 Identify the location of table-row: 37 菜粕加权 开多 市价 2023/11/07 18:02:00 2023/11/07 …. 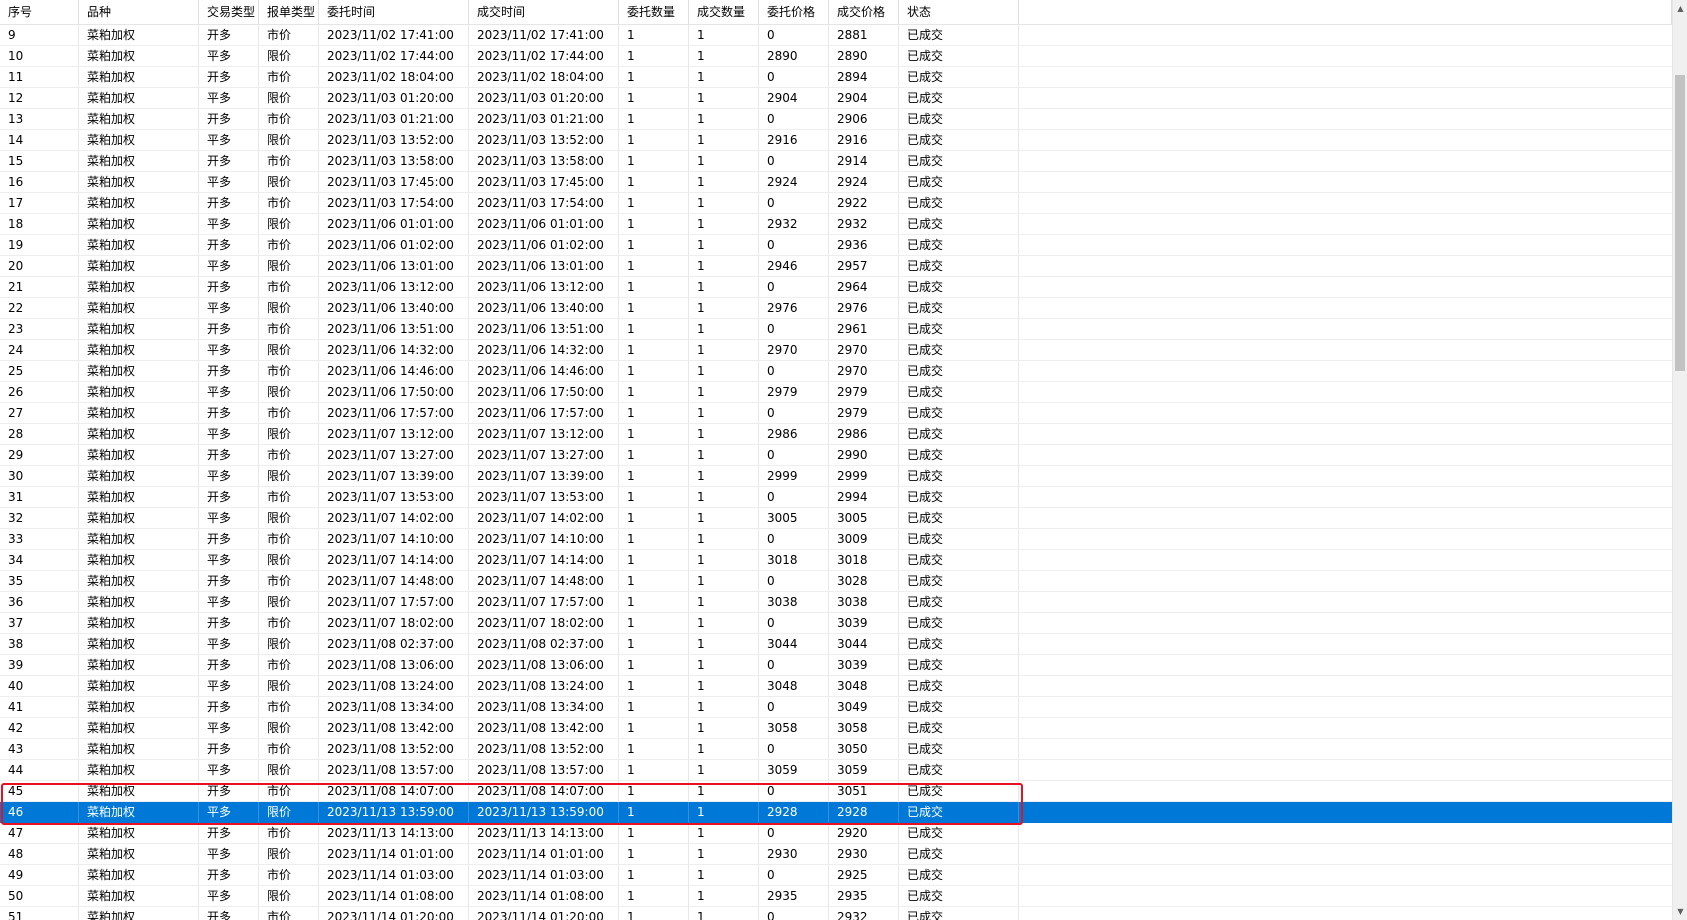
(836, 623).